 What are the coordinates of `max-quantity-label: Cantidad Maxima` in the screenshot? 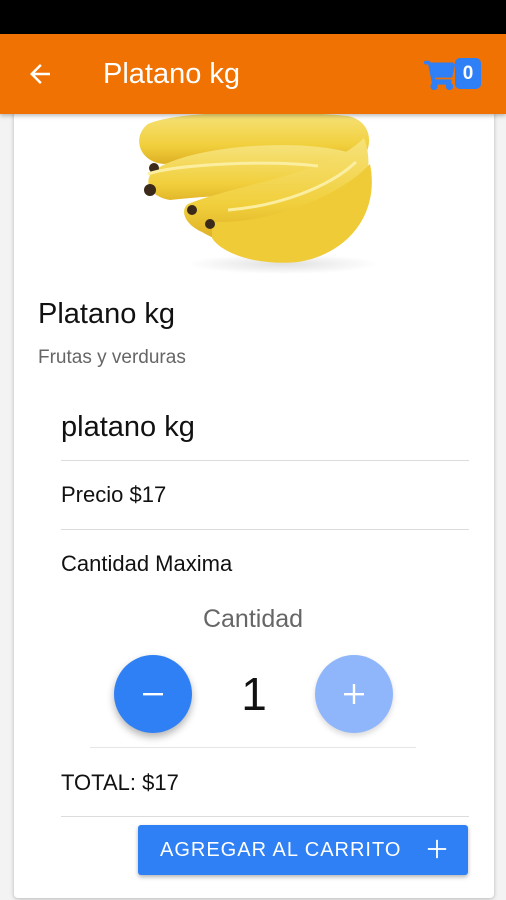 It's located at (147, 563).